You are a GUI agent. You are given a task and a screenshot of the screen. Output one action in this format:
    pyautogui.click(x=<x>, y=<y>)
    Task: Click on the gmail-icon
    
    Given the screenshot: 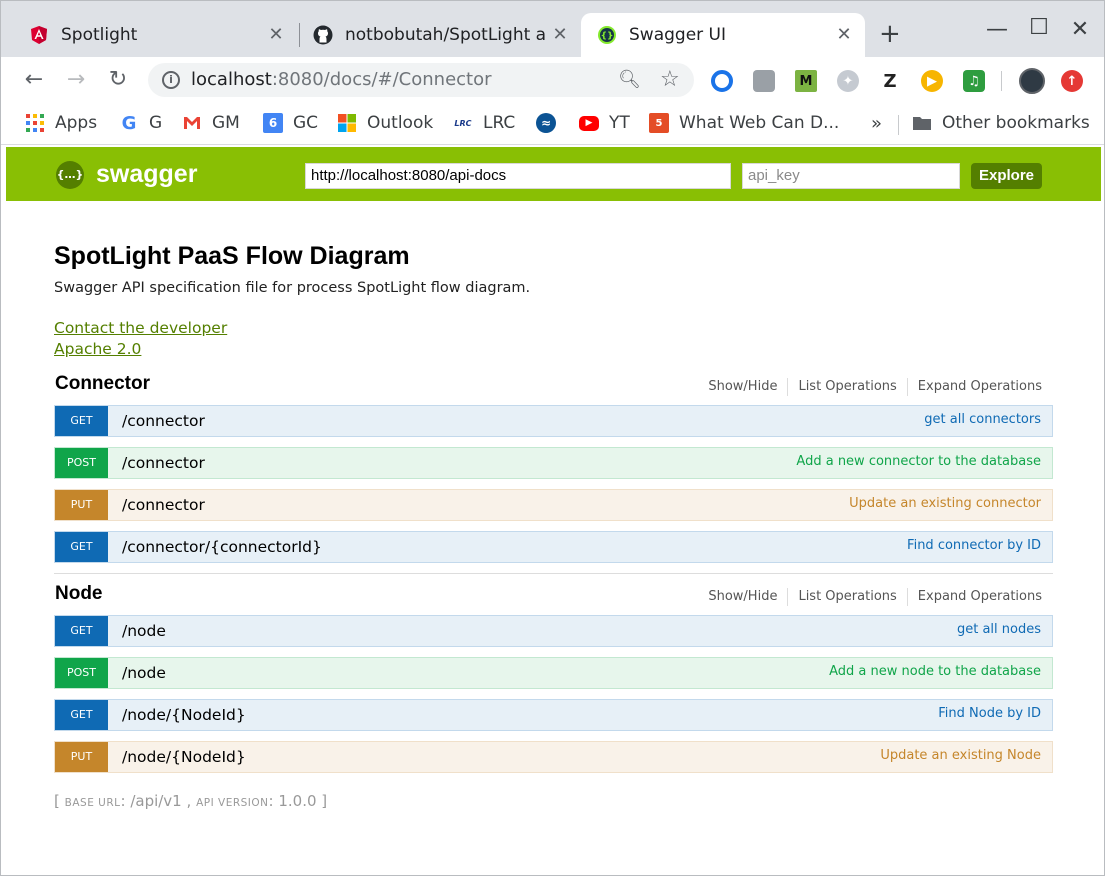 What is the action you would take?
    pyautogui.click(x=192, y=123)
    